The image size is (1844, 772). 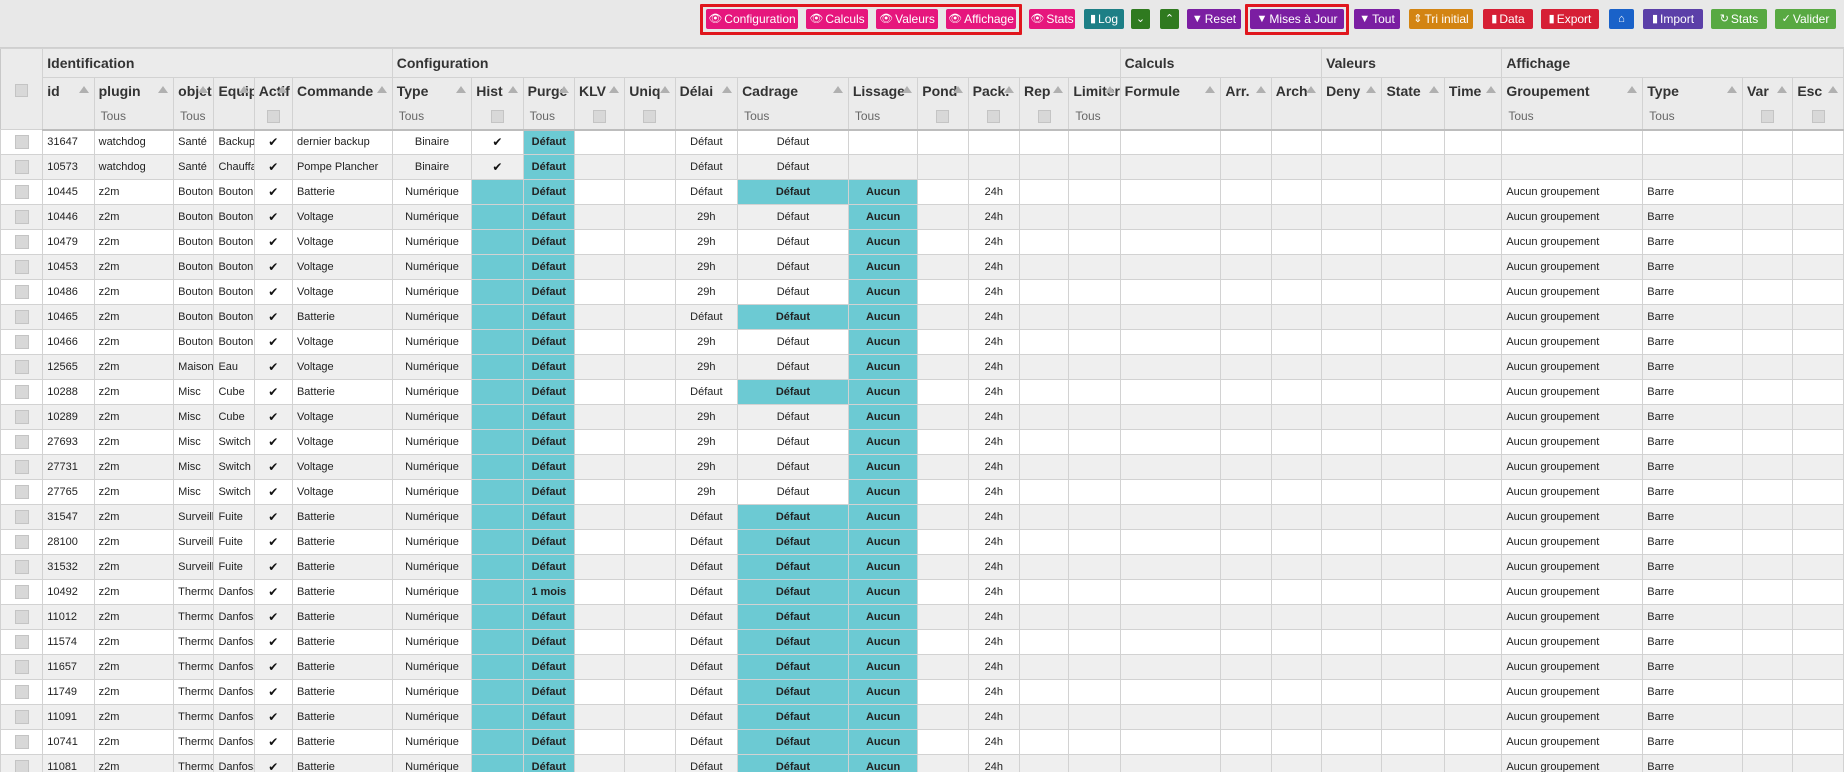 What do you see at coordinates (497, 167) in the screenshot?
I see `cell-hist: ✔` at bounding box center [497, 167].